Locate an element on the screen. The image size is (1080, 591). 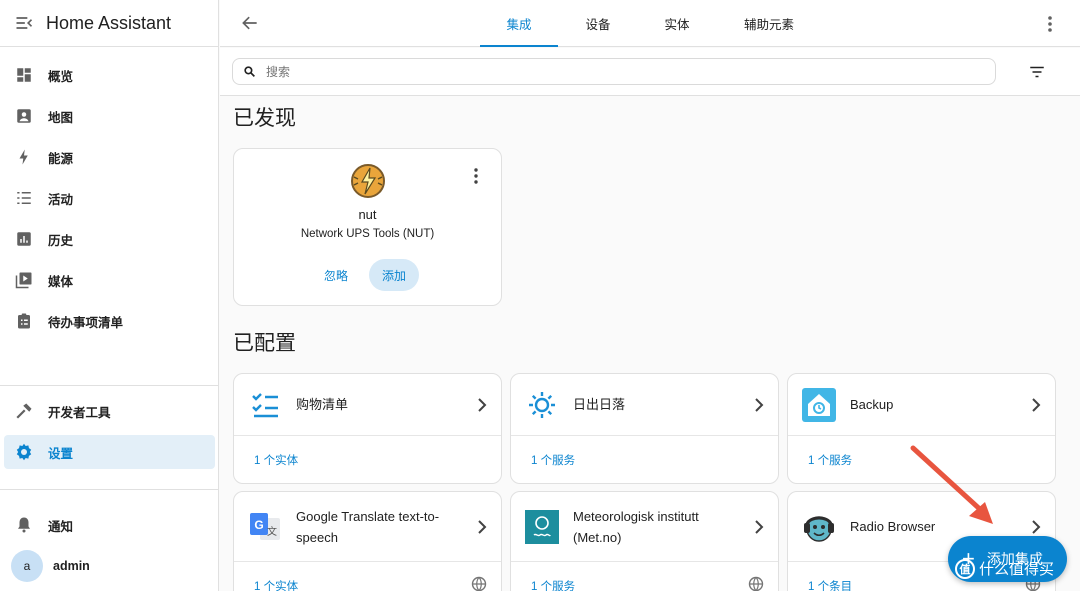
search-input is located at coordinates (616, 71).